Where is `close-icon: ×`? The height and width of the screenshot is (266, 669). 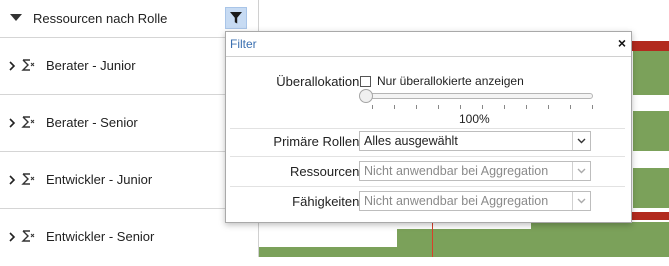 close-icon: × is located at coordinates (622, 43).